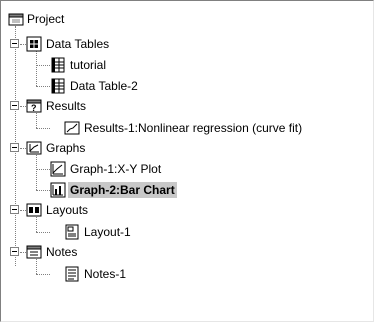 The width and height of the screenshot is (374, 322). I want to click on layout-icon, so click(72, 232).